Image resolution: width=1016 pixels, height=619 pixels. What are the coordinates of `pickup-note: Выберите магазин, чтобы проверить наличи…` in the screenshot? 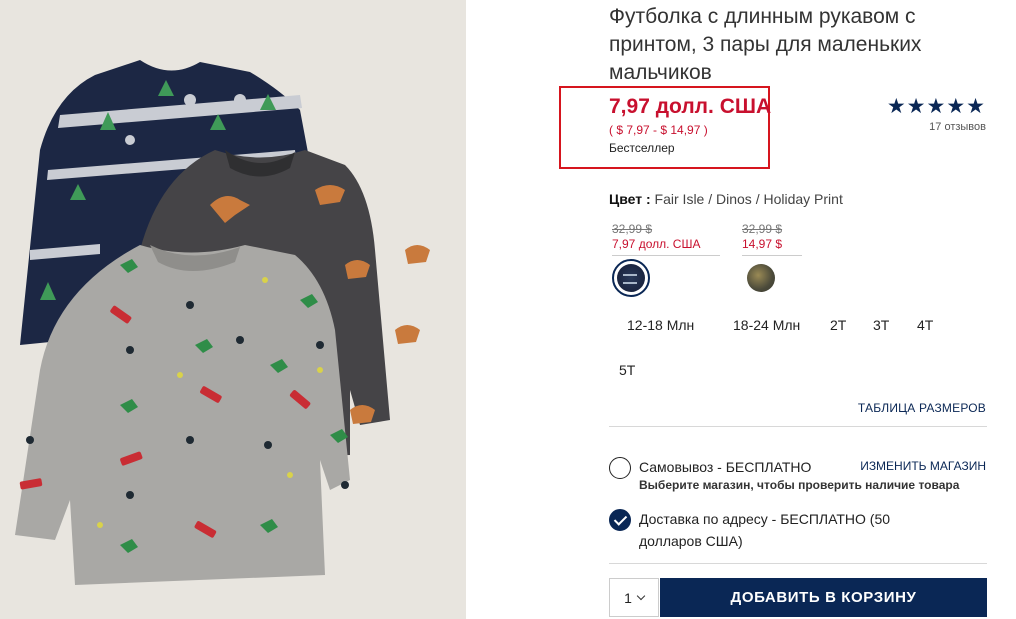 It's located at (799, 485).